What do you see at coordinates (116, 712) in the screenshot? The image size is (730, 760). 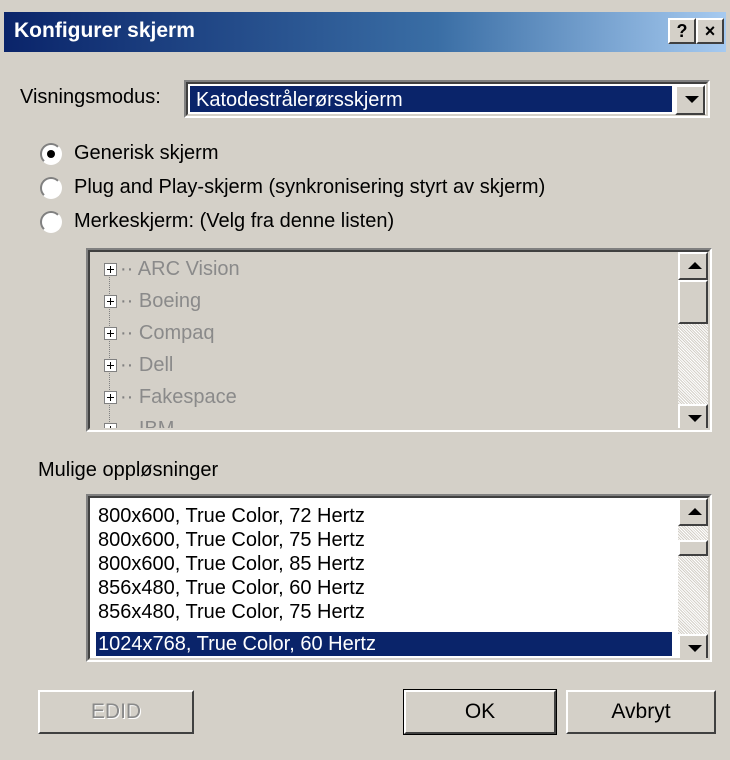 I see `edid-button: EDID` at bounding box center [116, 712].